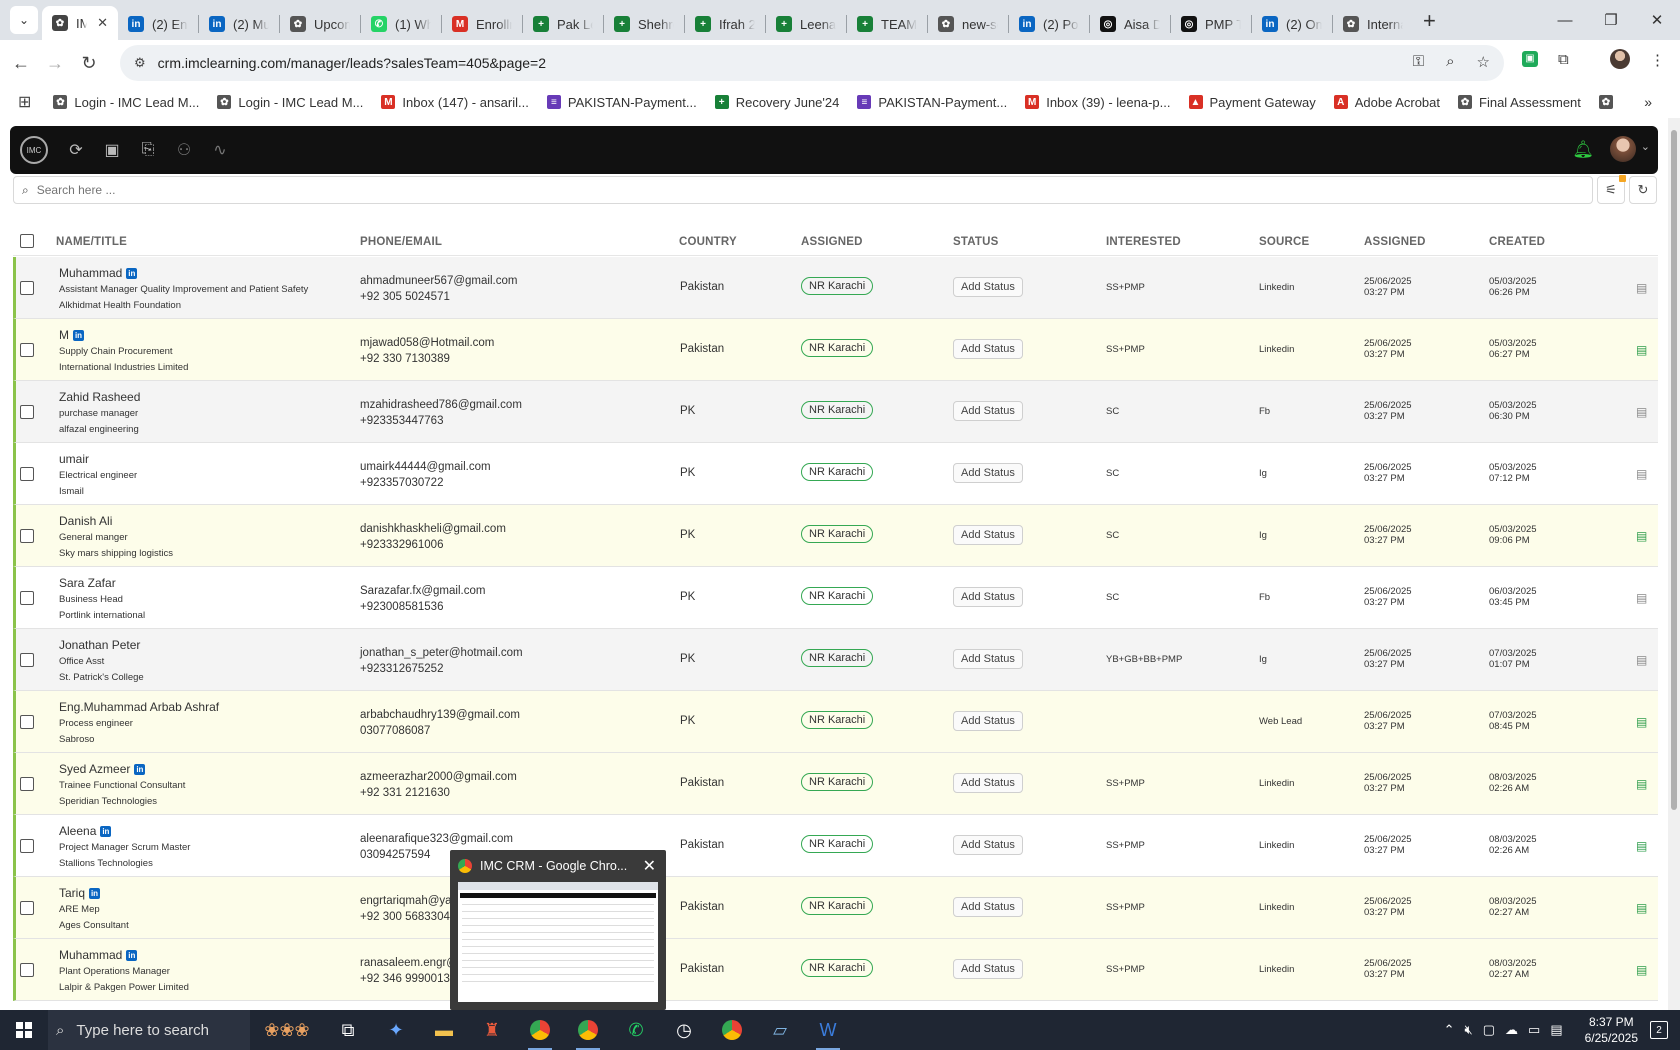  I want to click on display-icon: ▤, so click(1556, 1030).